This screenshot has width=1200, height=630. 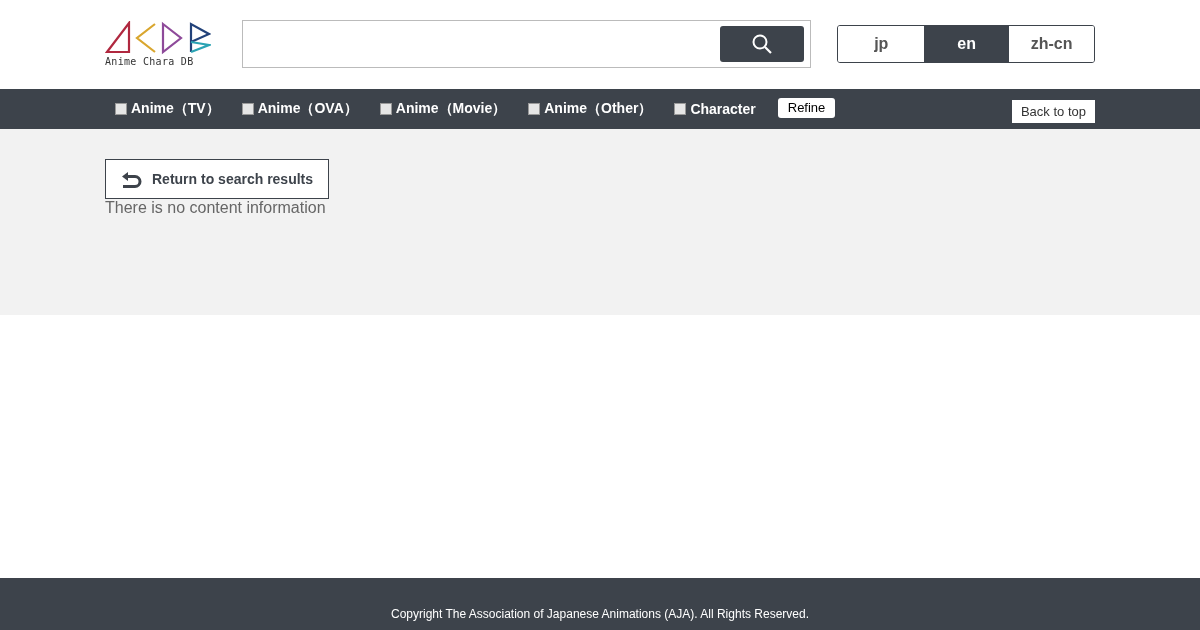 I want to click on search-icon, so click(x=762, y=43).